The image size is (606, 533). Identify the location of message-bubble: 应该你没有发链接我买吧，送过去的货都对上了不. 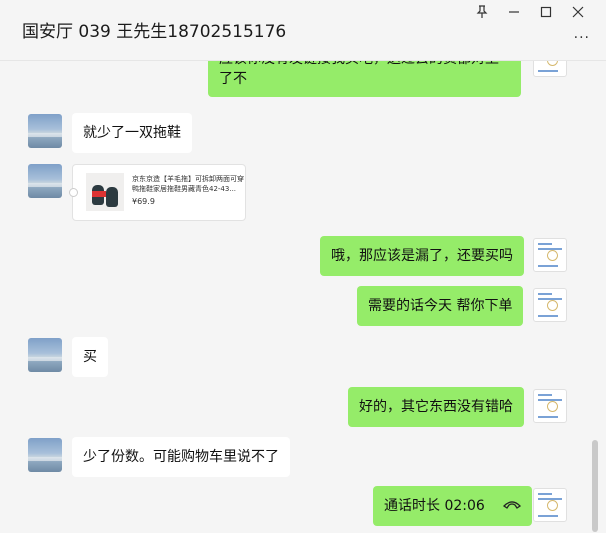
(364, 79).